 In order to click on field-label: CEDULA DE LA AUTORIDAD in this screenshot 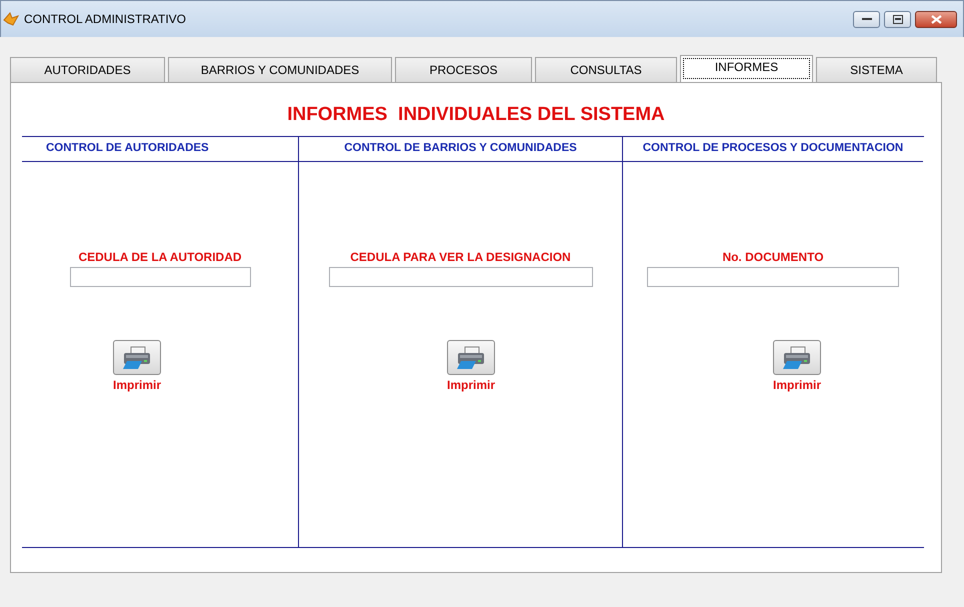, I will do `click(160, 257)`.